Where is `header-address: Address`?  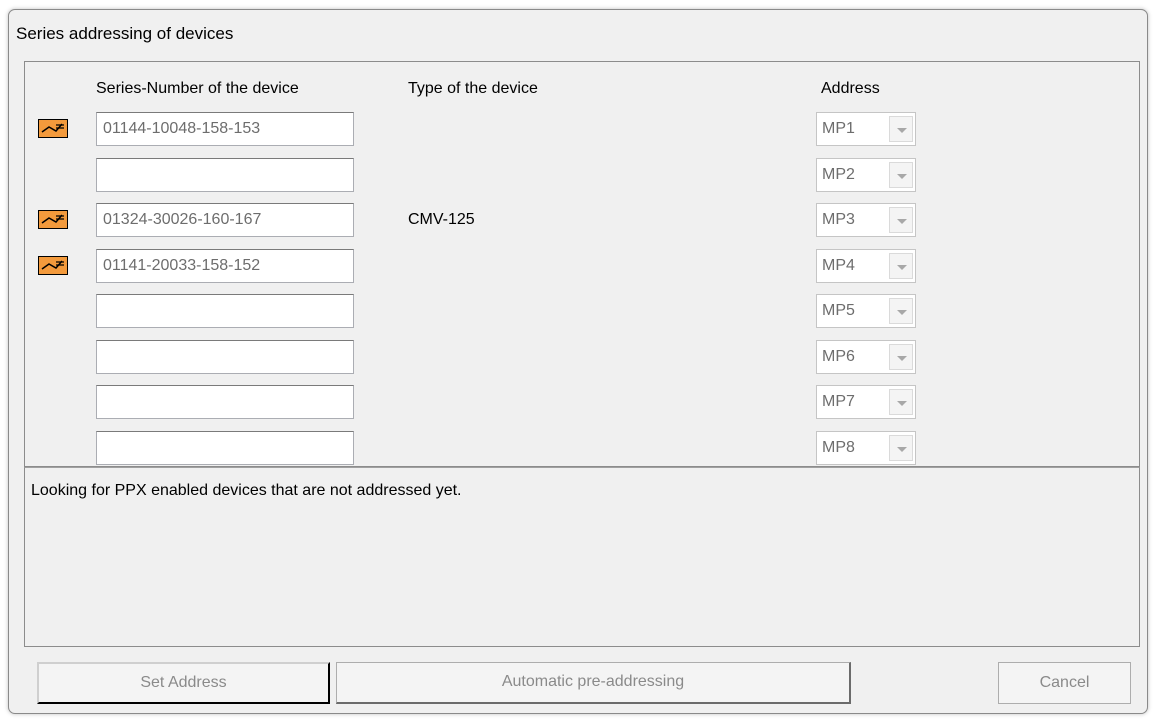 header-address: Address is located at coordinates (850, 88).